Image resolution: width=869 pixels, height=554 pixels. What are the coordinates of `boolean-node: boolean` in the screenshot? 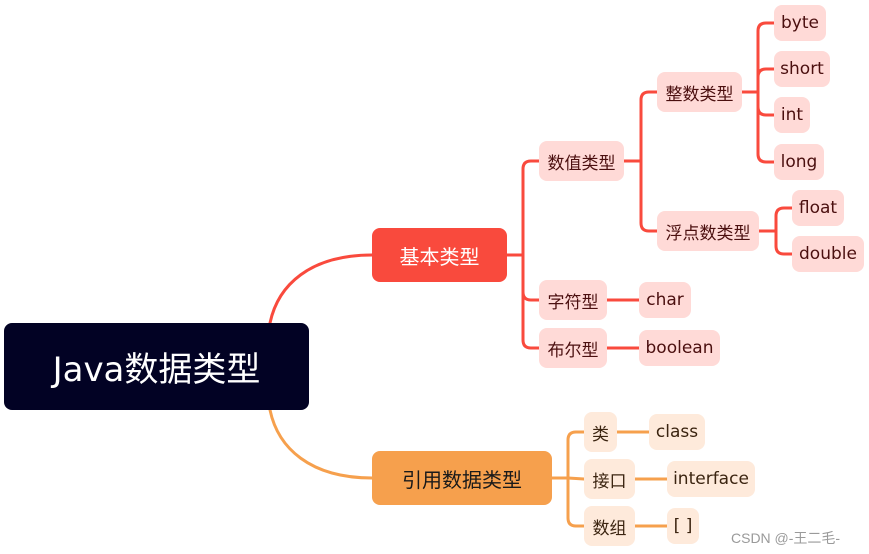 It's located at (679, 348).